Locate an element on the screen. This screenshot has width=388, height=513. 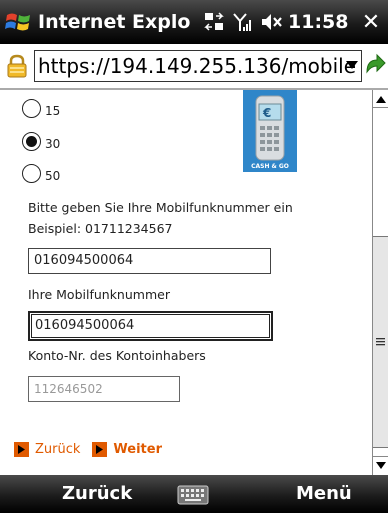
mobile-number-confirm-input: 016094500064 is located at coordinates (150, 326).